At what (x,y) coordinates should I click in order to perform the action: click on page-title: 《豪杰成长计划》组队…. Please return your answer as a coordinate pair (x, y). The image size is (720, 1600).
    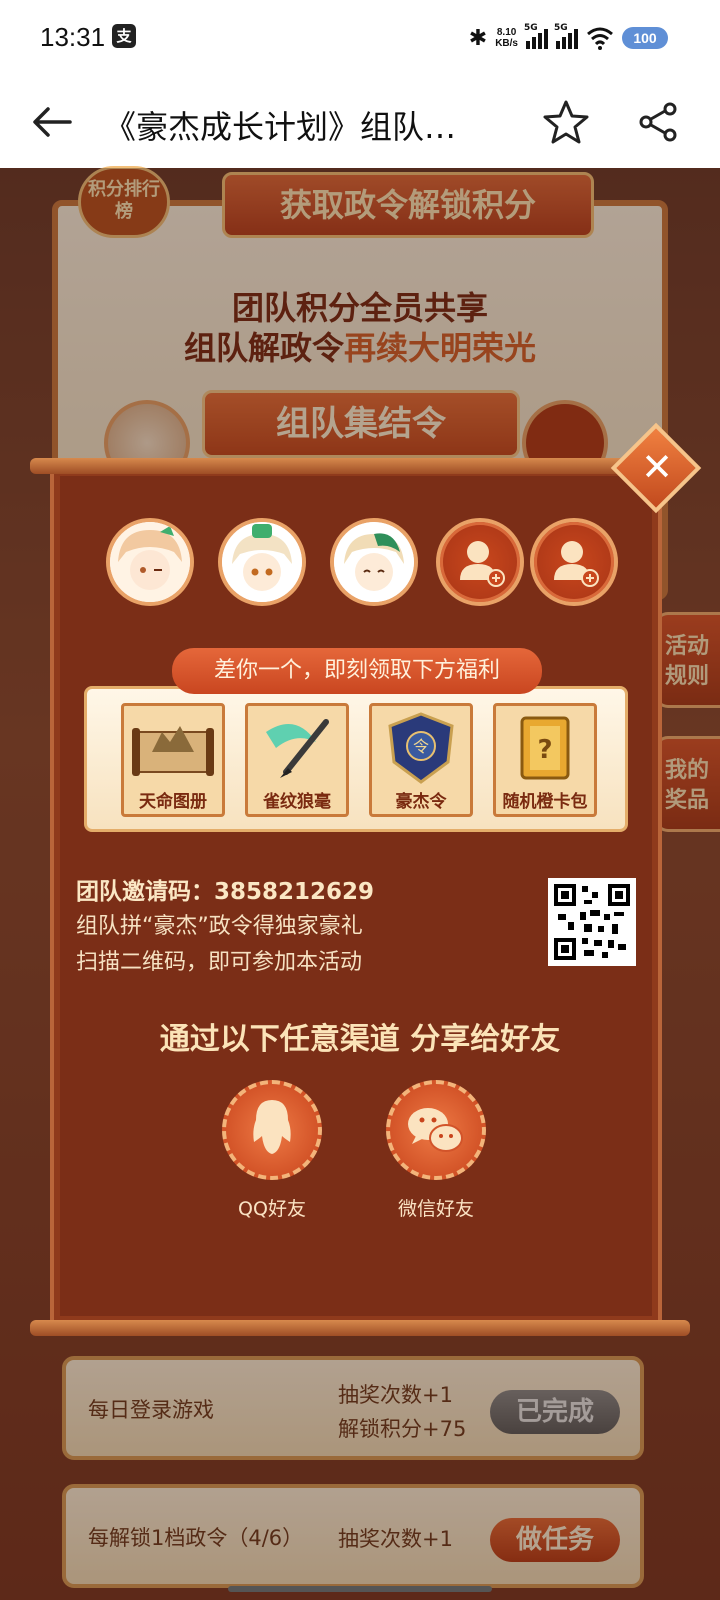
    Looking at the image, I should click on (280, 127).